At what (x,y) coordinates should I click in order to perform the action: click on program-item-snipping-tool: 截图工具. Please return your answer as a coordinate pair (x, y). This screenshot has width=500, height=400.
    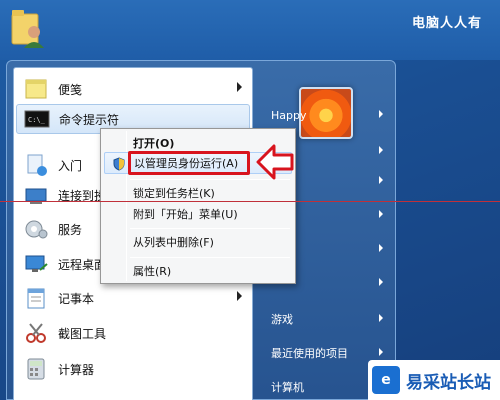
    Looking at the image, I should click on (133, 333).